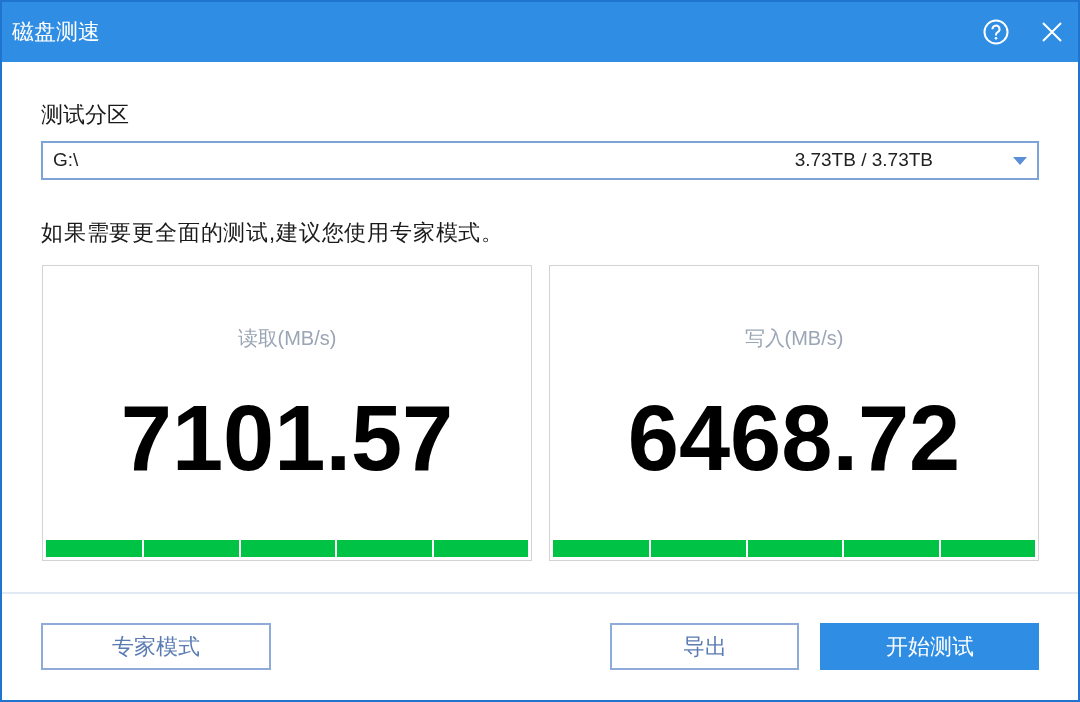 The image size is (1080, 702). Describe the element at coordinates (1020, 160) in the screenshot. I see `caret-icon` at that location.